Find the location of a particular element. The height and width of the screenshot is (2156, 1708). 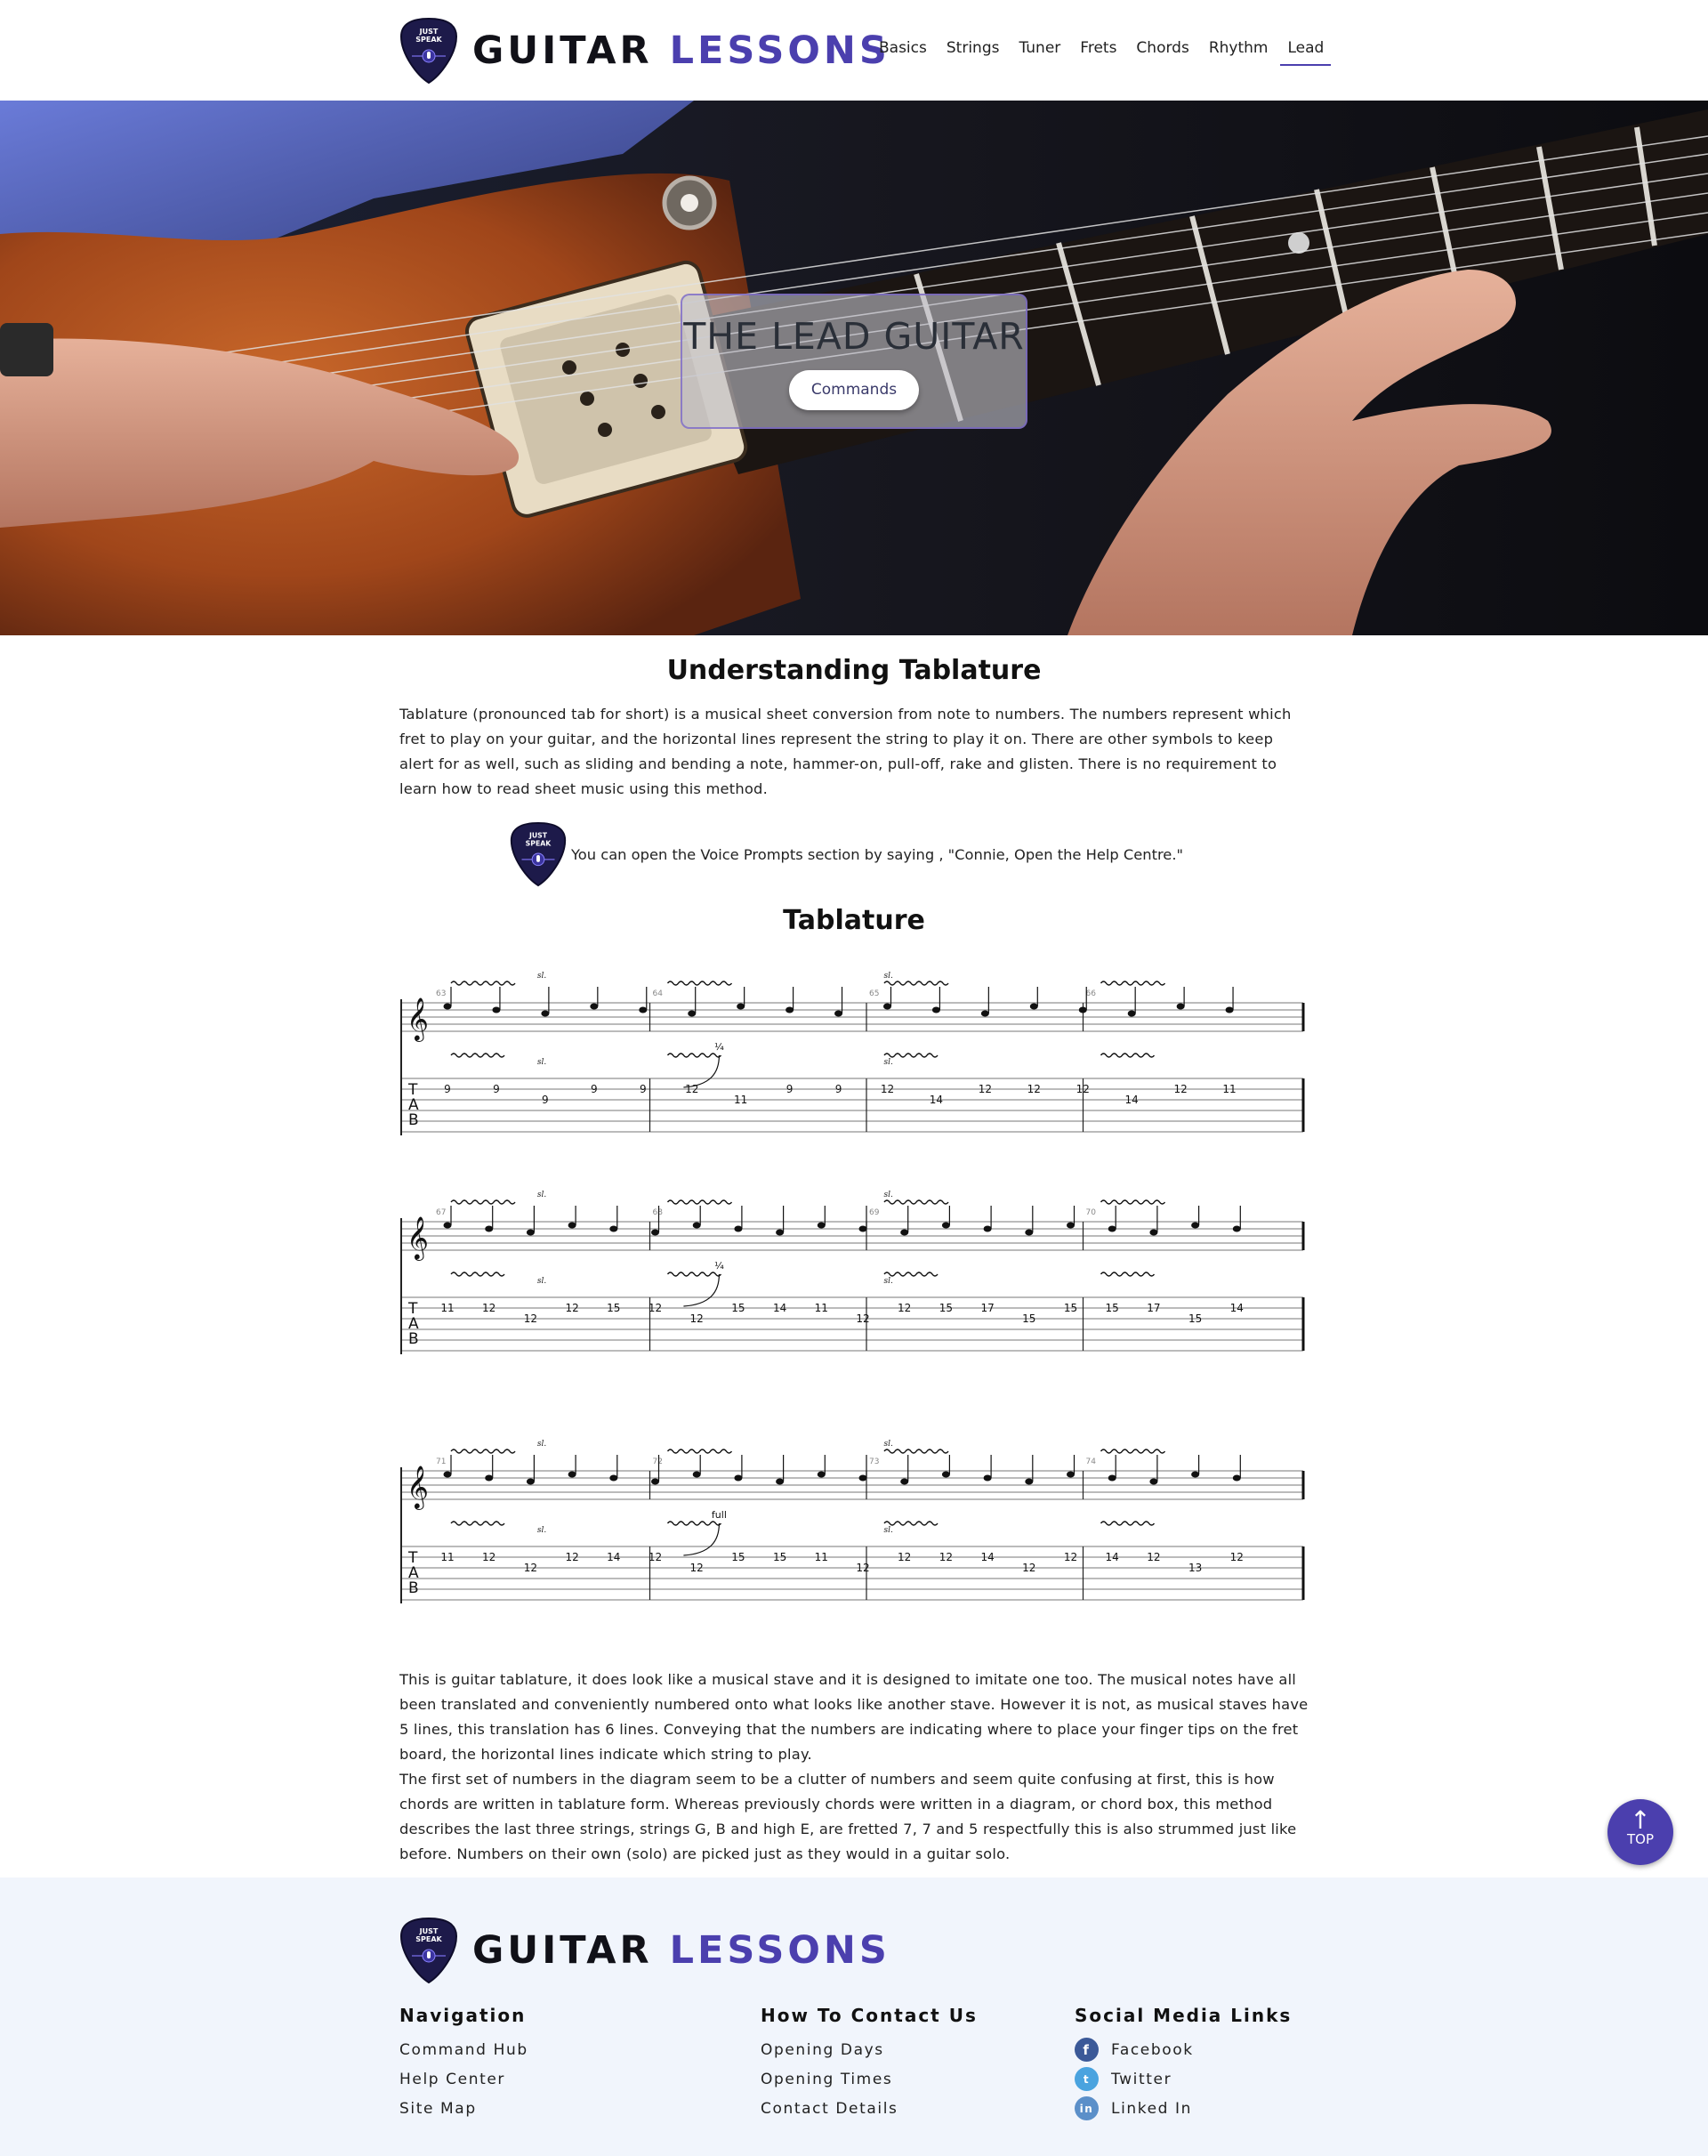

footer-link-twitter: t Twitter is located at coordinates (1183, 2079).